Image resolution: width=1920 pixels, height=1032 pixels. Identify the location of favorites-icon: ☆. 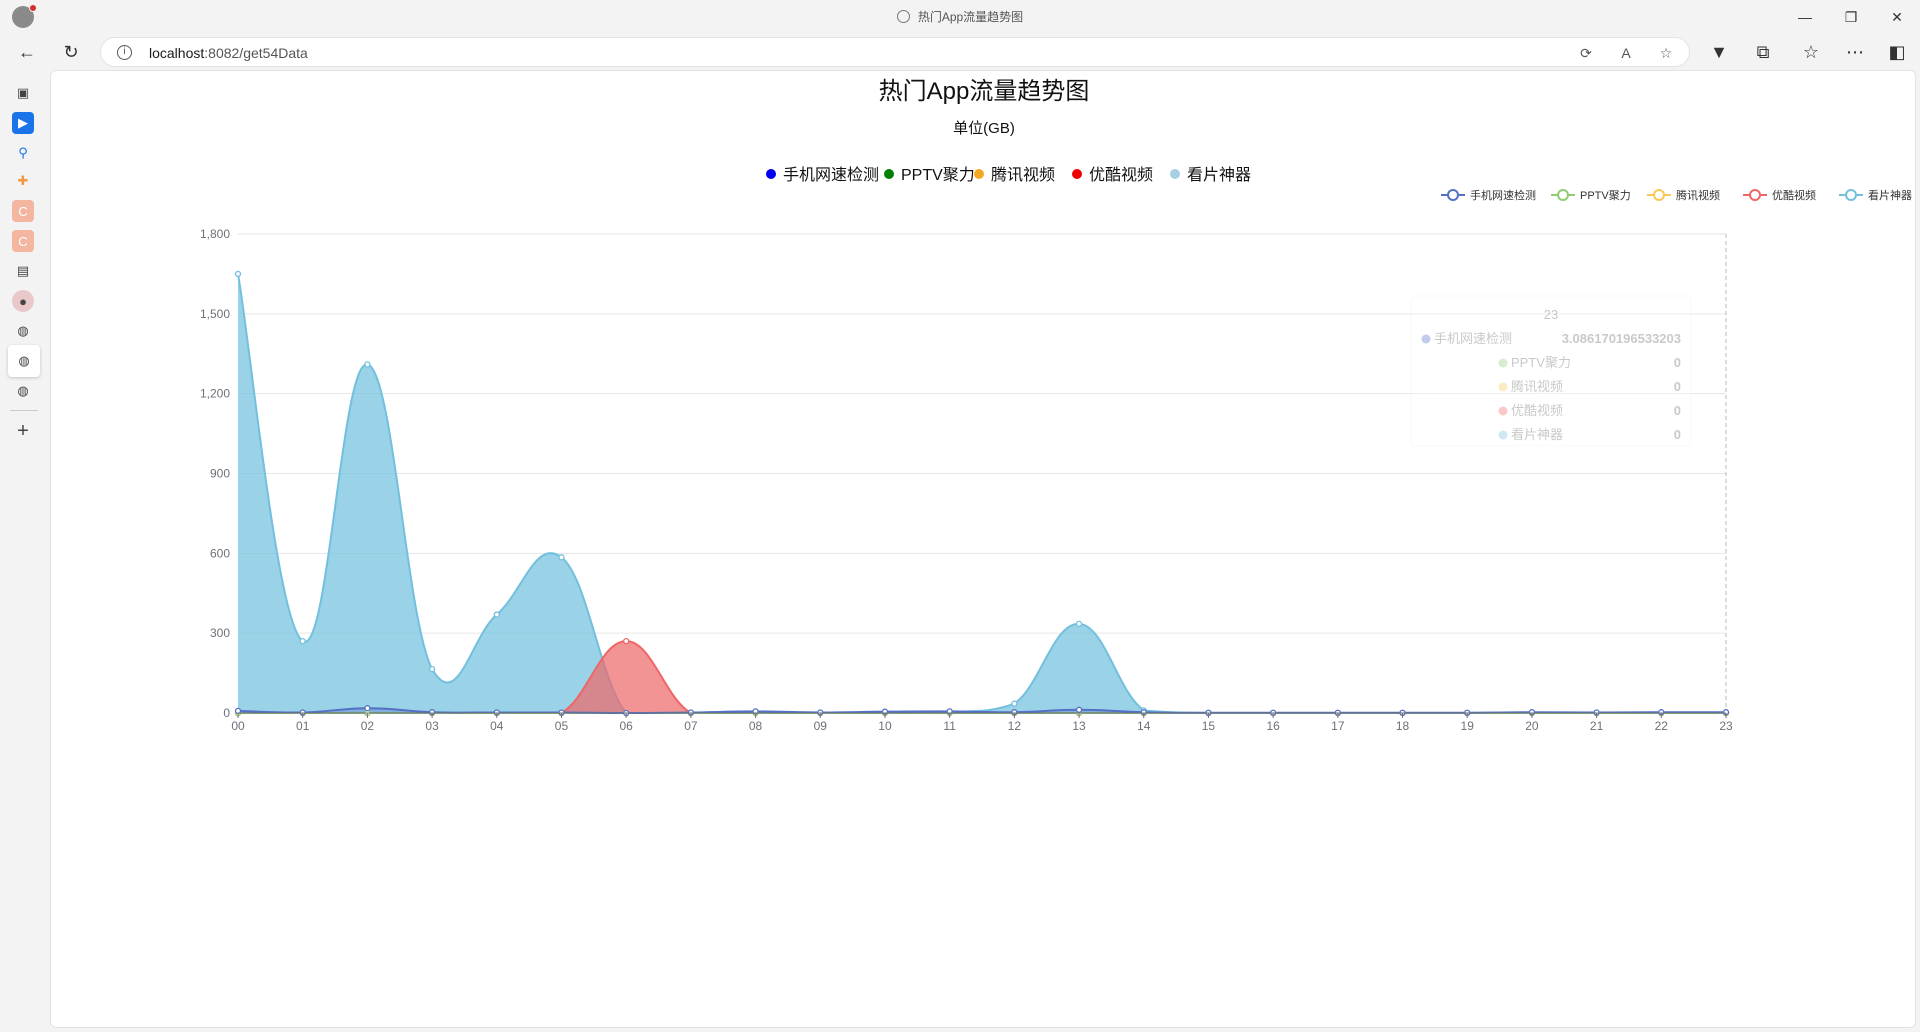
(1811, 52).